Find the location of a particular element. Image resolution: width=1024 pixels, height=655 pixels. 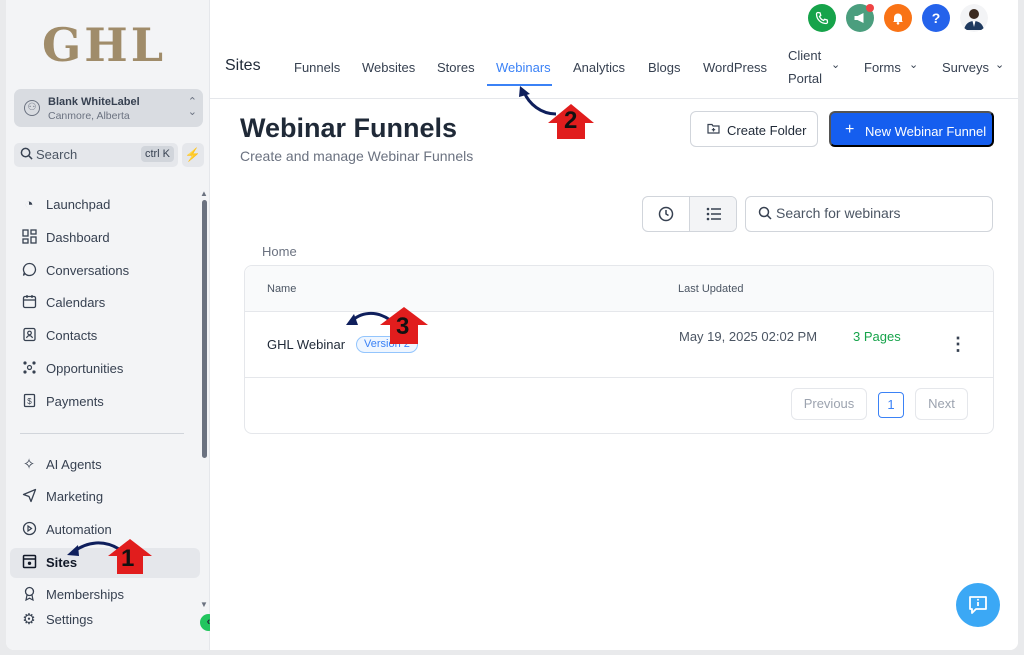

sidebar-item-label: Sites is located at coordinates (62, 562).